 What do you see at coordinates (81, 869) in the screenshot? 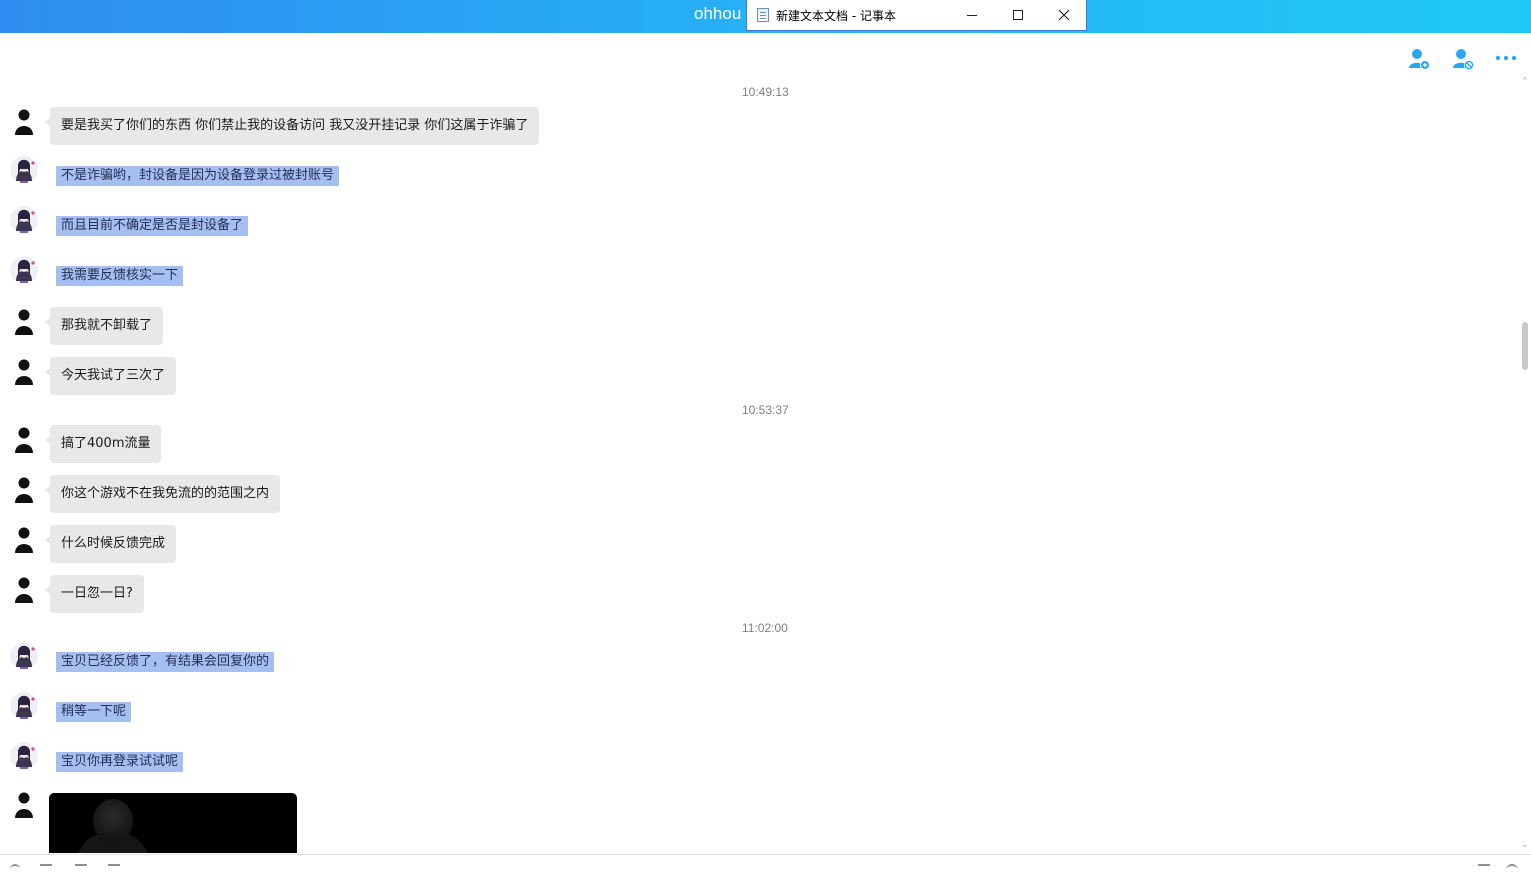
I see `scissors-icon` at bounding box center [81, 869].